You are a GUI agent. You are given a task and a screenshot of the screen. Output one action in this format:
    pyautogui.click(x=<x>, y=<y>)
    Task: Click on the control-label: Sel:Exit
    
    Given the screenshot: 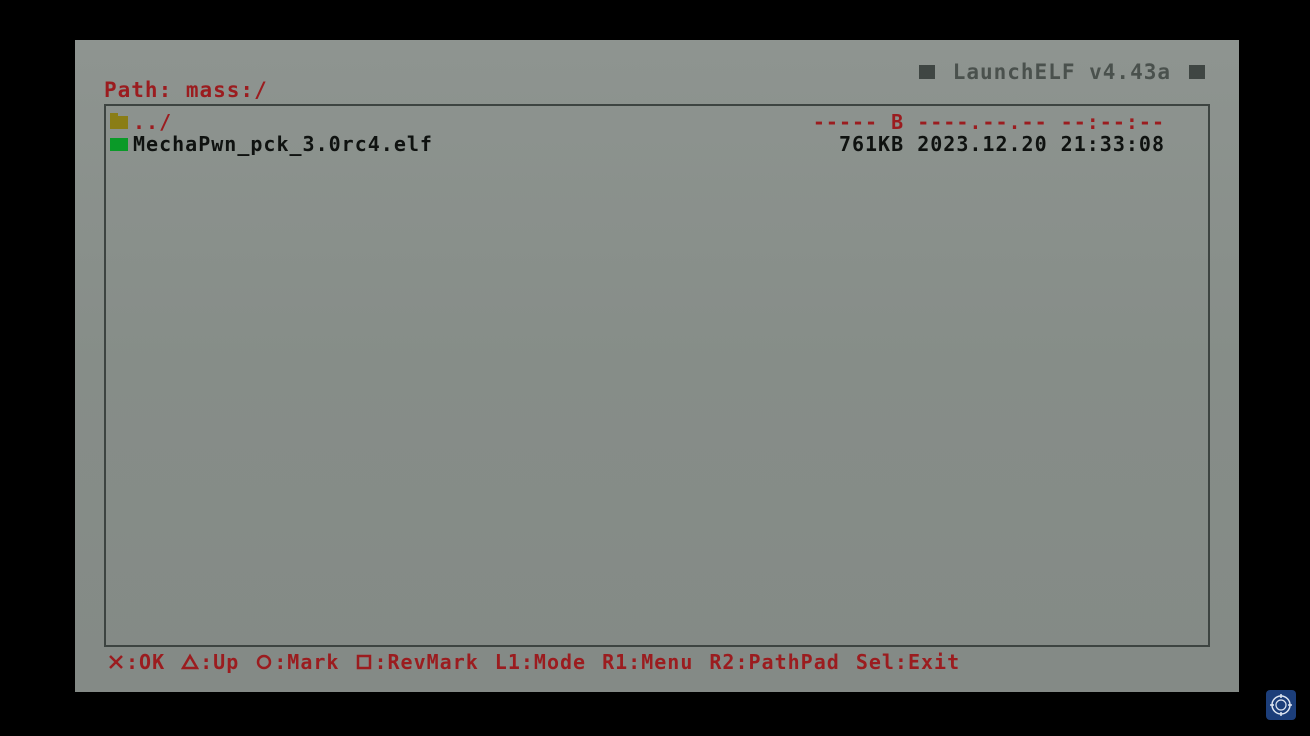 What is the action you would take?
    pyautogui.click(x=908, y=662)
    